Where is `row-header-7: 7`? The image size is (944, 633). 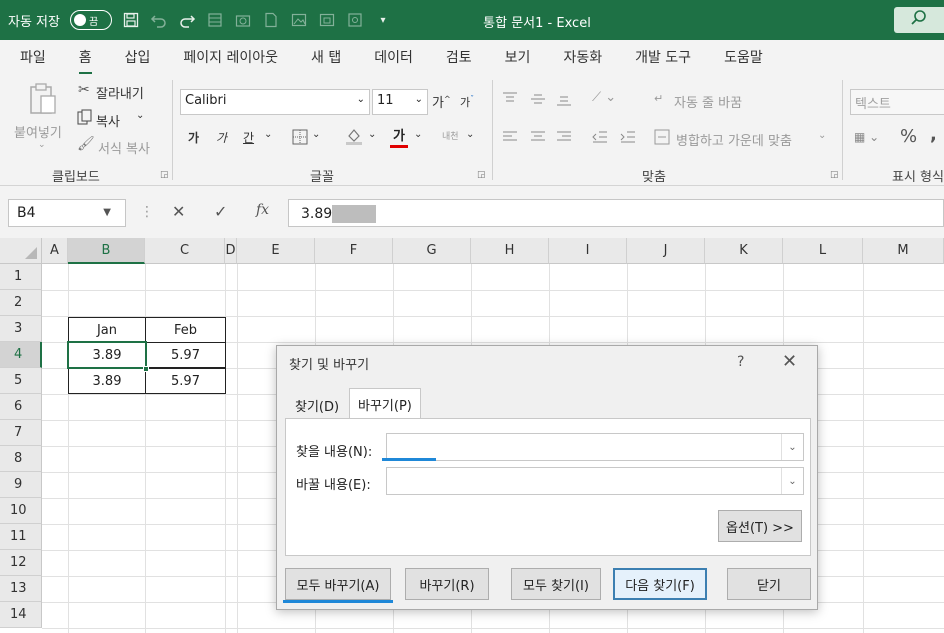 row-header-7: 7 is located at coordinates (21, 433).